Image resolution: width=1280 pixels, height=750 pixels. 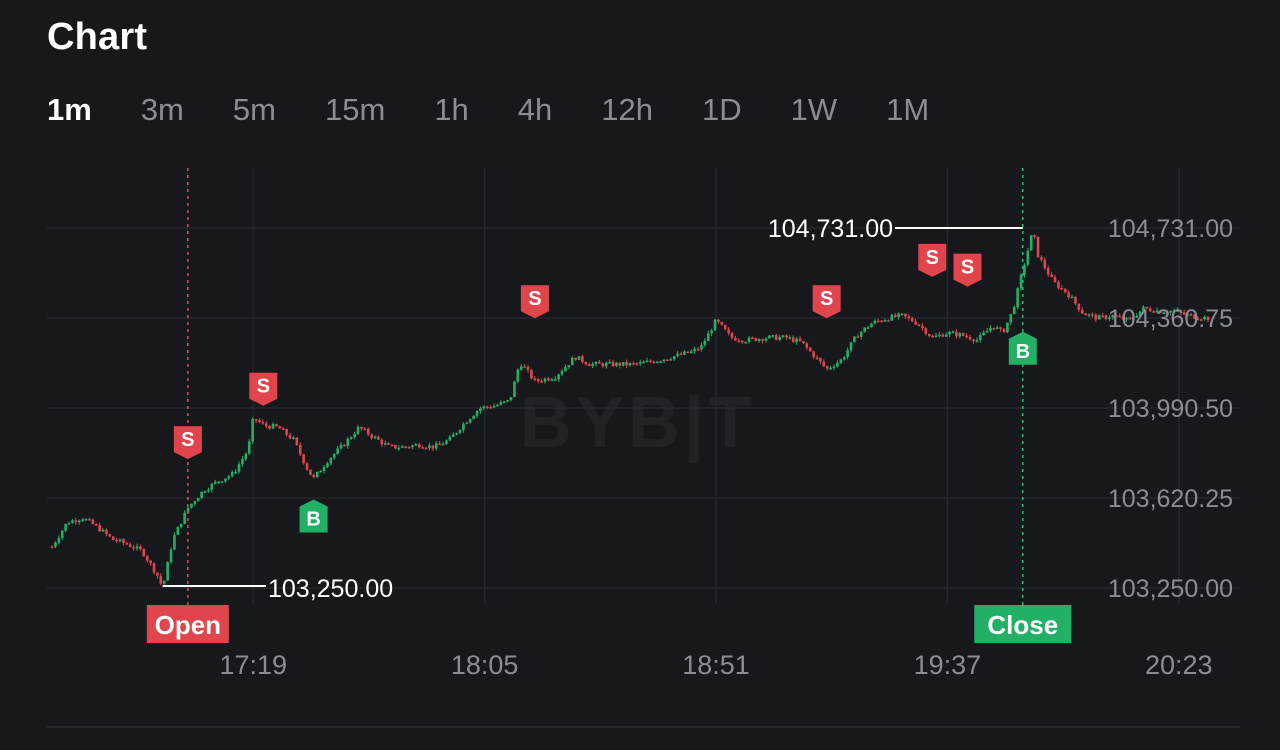 I want to click on x-tick-label: 17:19, so click(x=253, y=665).